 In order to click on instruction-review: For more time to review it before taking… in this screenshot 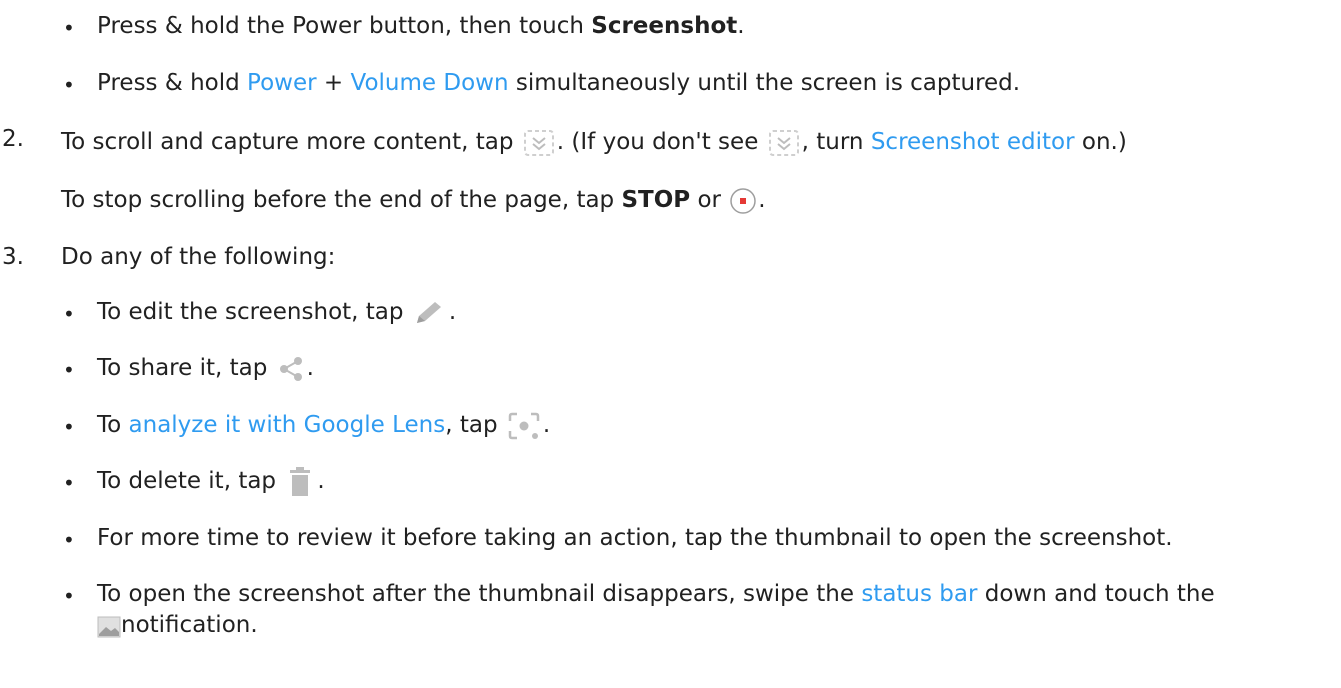, I will do `click(635, 538)`.